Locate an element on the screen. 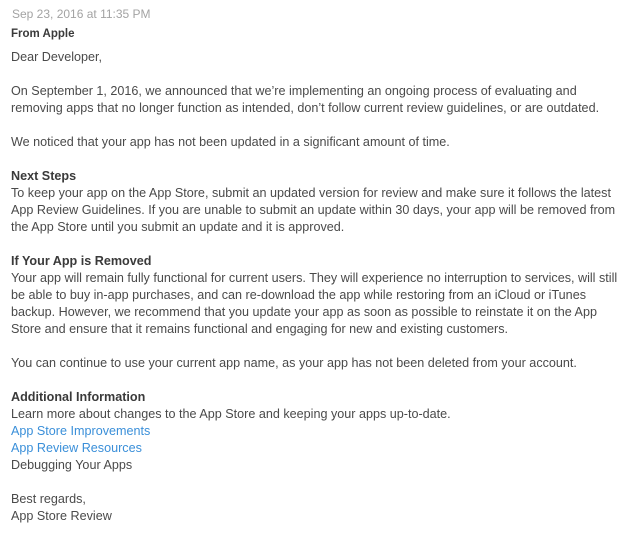 The height and width of the screenshot is (547, 638). app-review-resources-link: App Review Resources is located at coordinates (319, 448).